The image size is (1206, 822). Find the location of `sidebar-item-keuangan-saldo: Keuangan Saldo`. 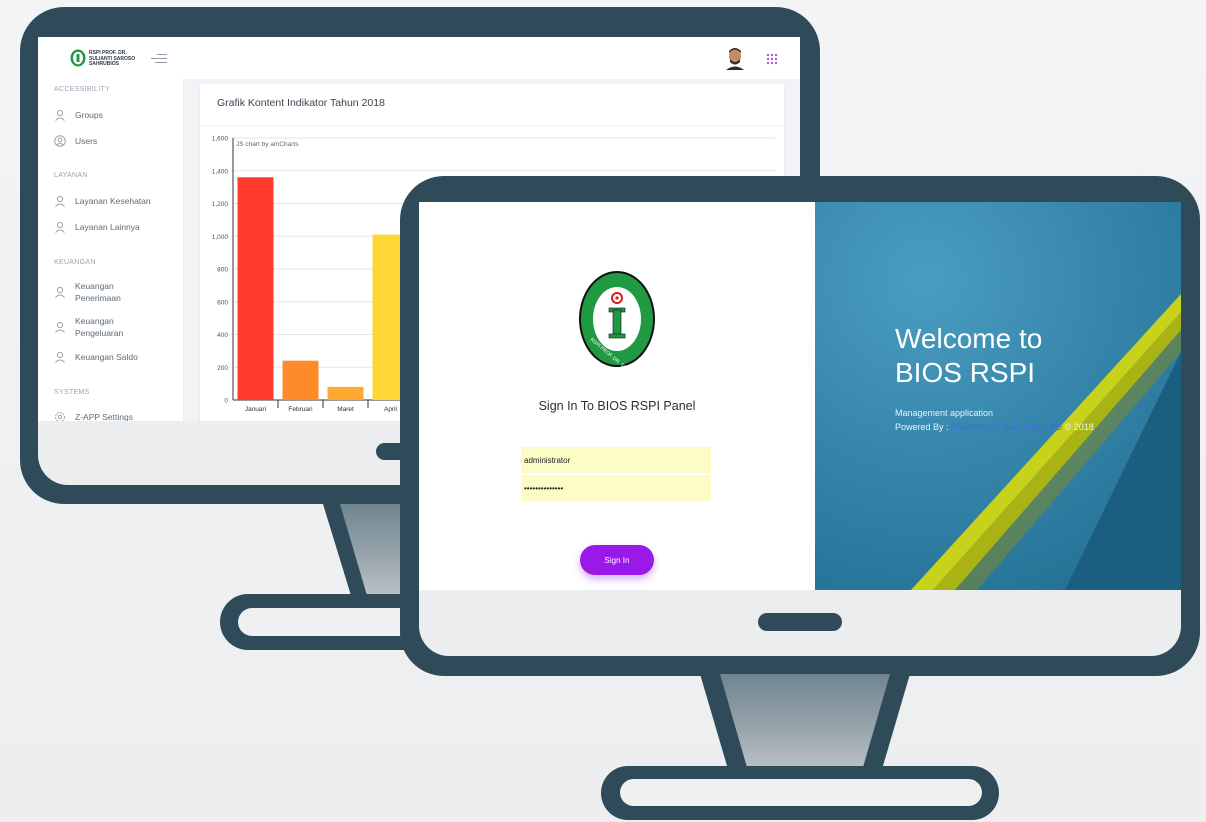

sidebar-item-keuangan-saldo: Keuangan Saldo is located at coordinates (96, 357).